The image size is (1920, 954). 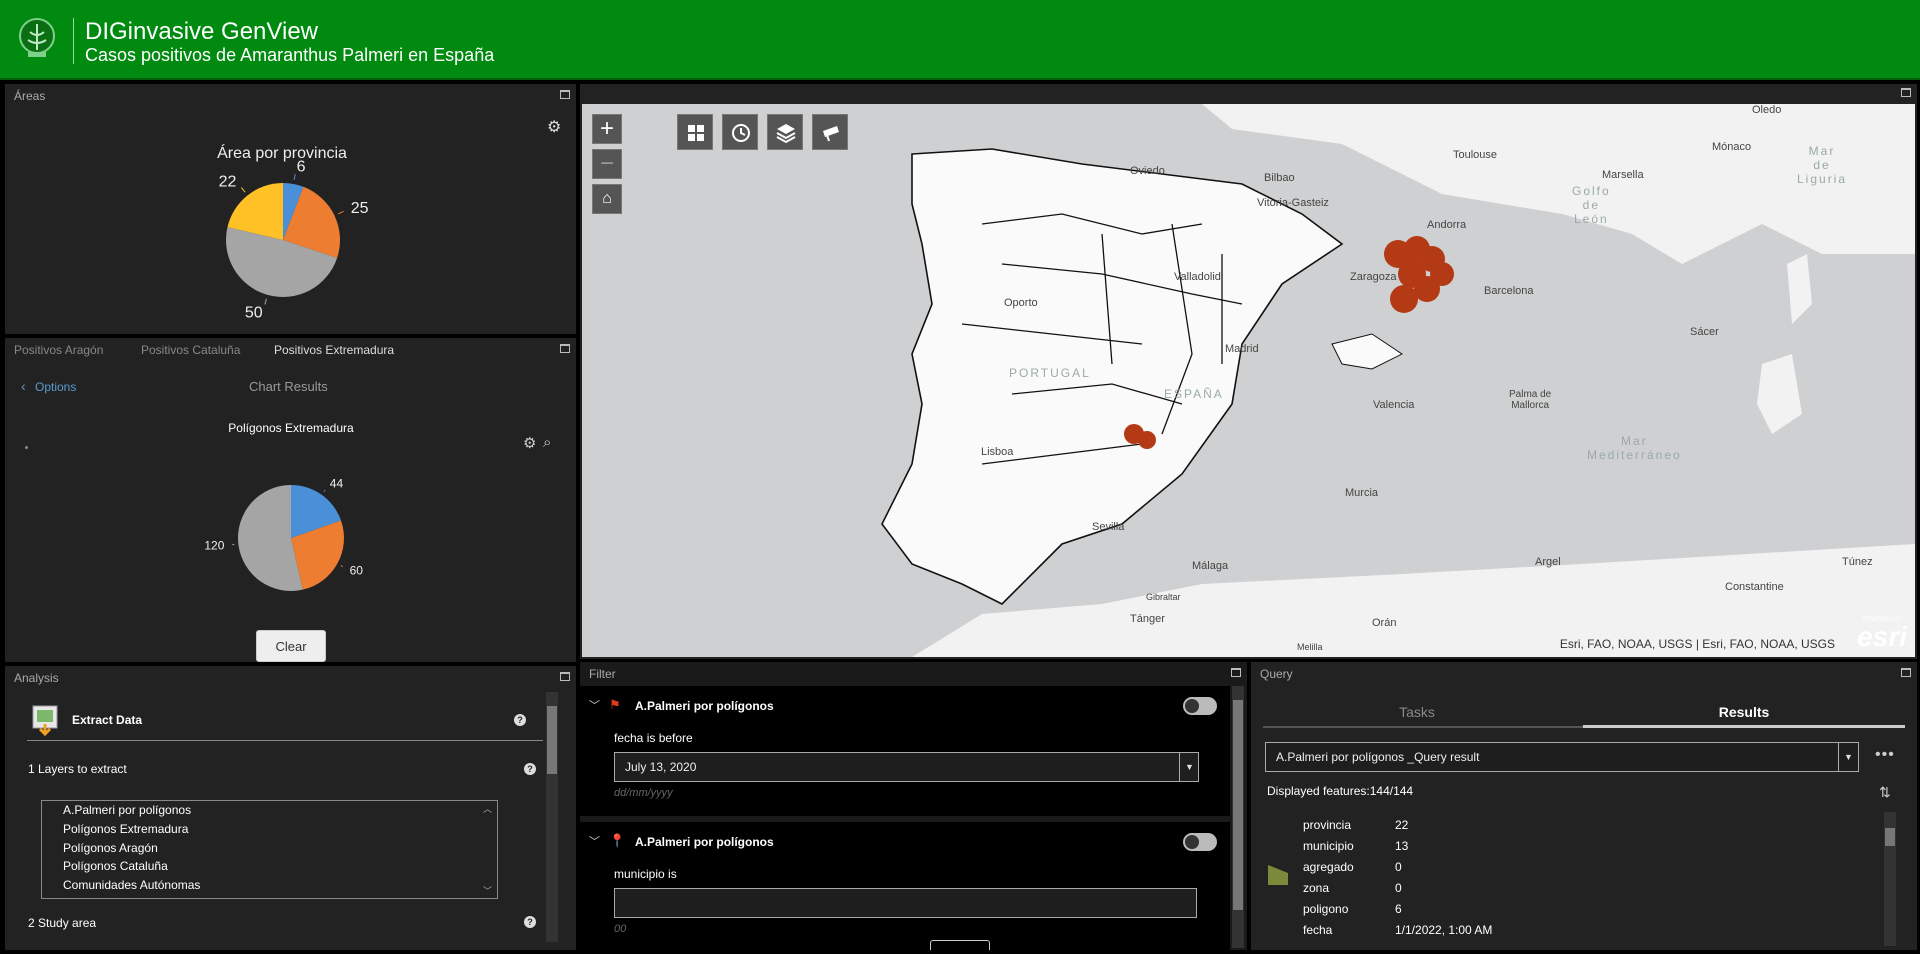 What do you see at coordinates (127, 810) in the screenshot?
I see `list-item: A.Palmeri por polígonos` at bounding box center [127, 810].